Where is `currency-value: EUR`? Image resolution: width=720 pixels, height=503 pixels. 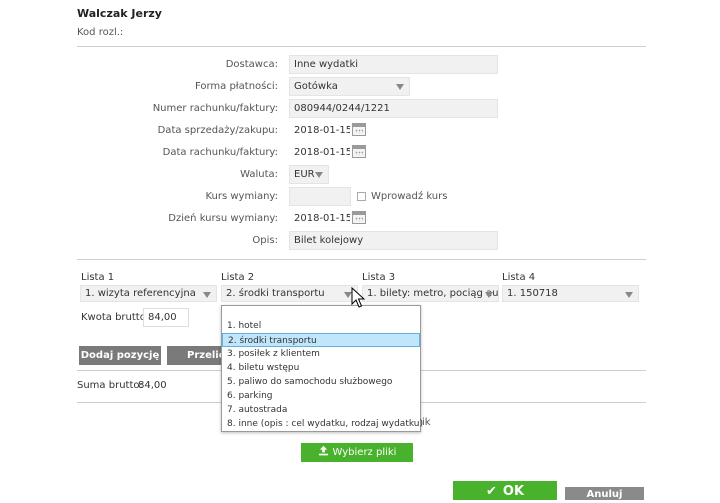 currency-value: EUR is located at coordinates (304, 174).